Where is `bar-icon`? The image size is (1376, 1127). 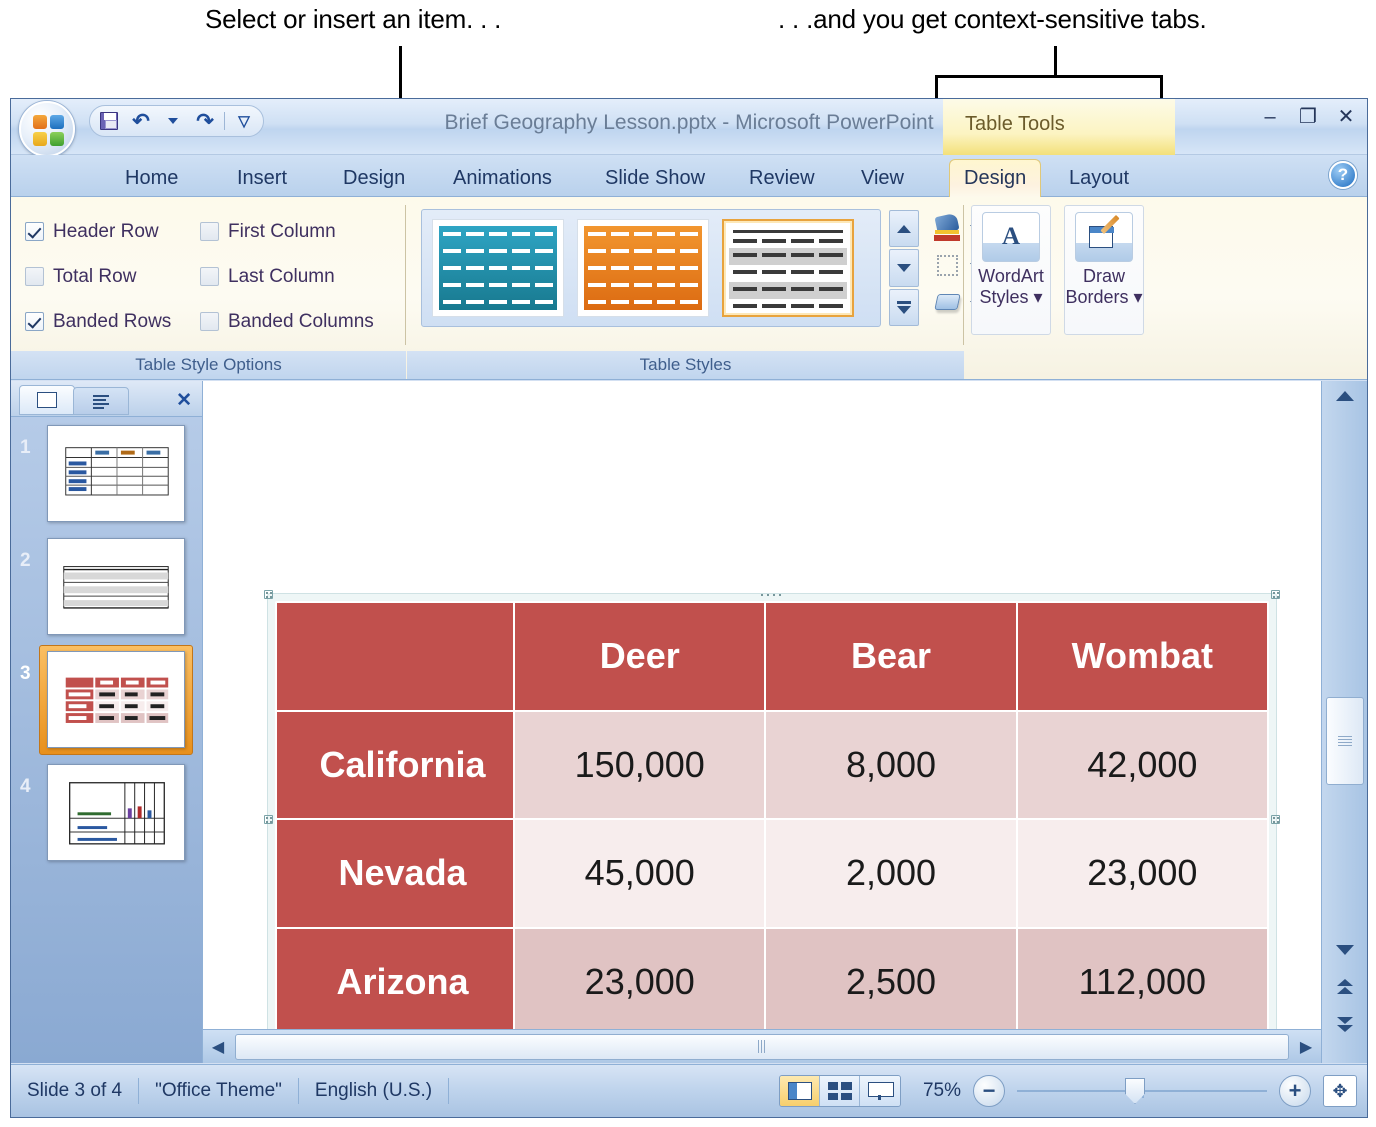
bar-icon is located at coordinates (904, 302).